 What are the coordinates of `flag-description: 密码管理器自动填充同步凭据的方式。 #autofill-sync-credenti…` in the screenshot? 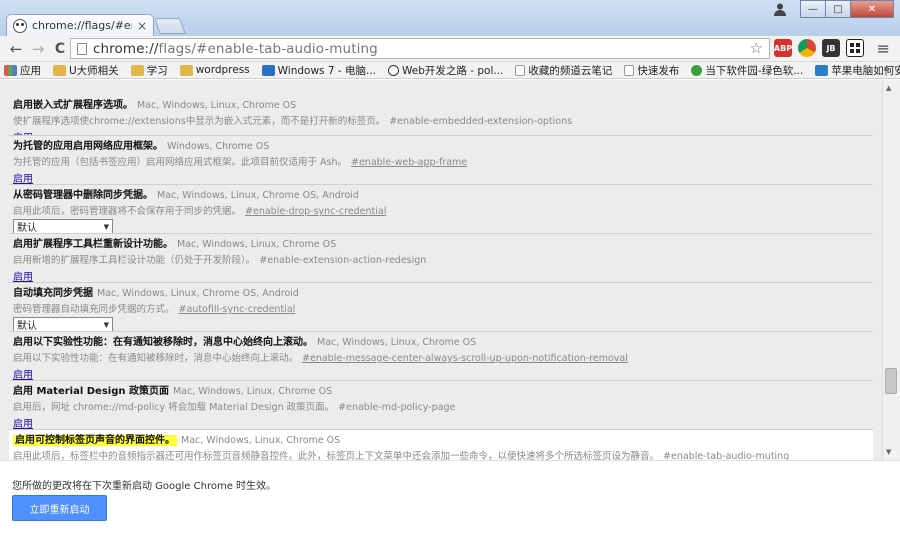 It's located at (154, 309).